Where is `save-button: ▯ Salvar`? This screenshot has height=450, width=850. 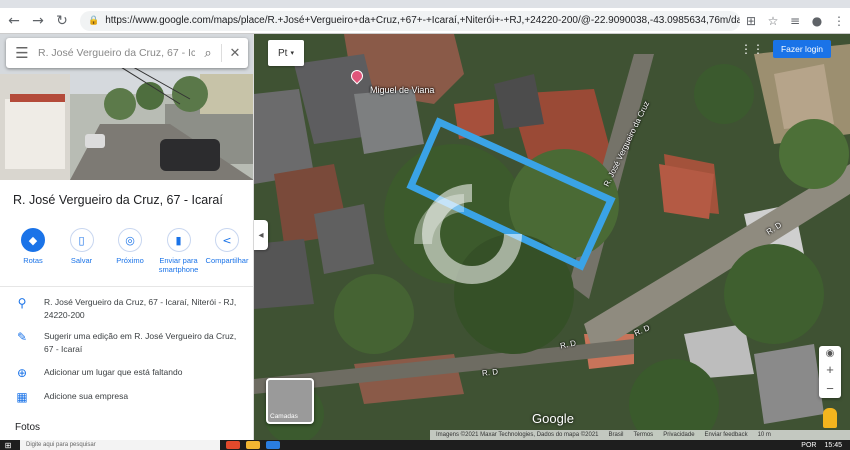 save-button: ▯ Salvar is located at coordinates (82, 251).